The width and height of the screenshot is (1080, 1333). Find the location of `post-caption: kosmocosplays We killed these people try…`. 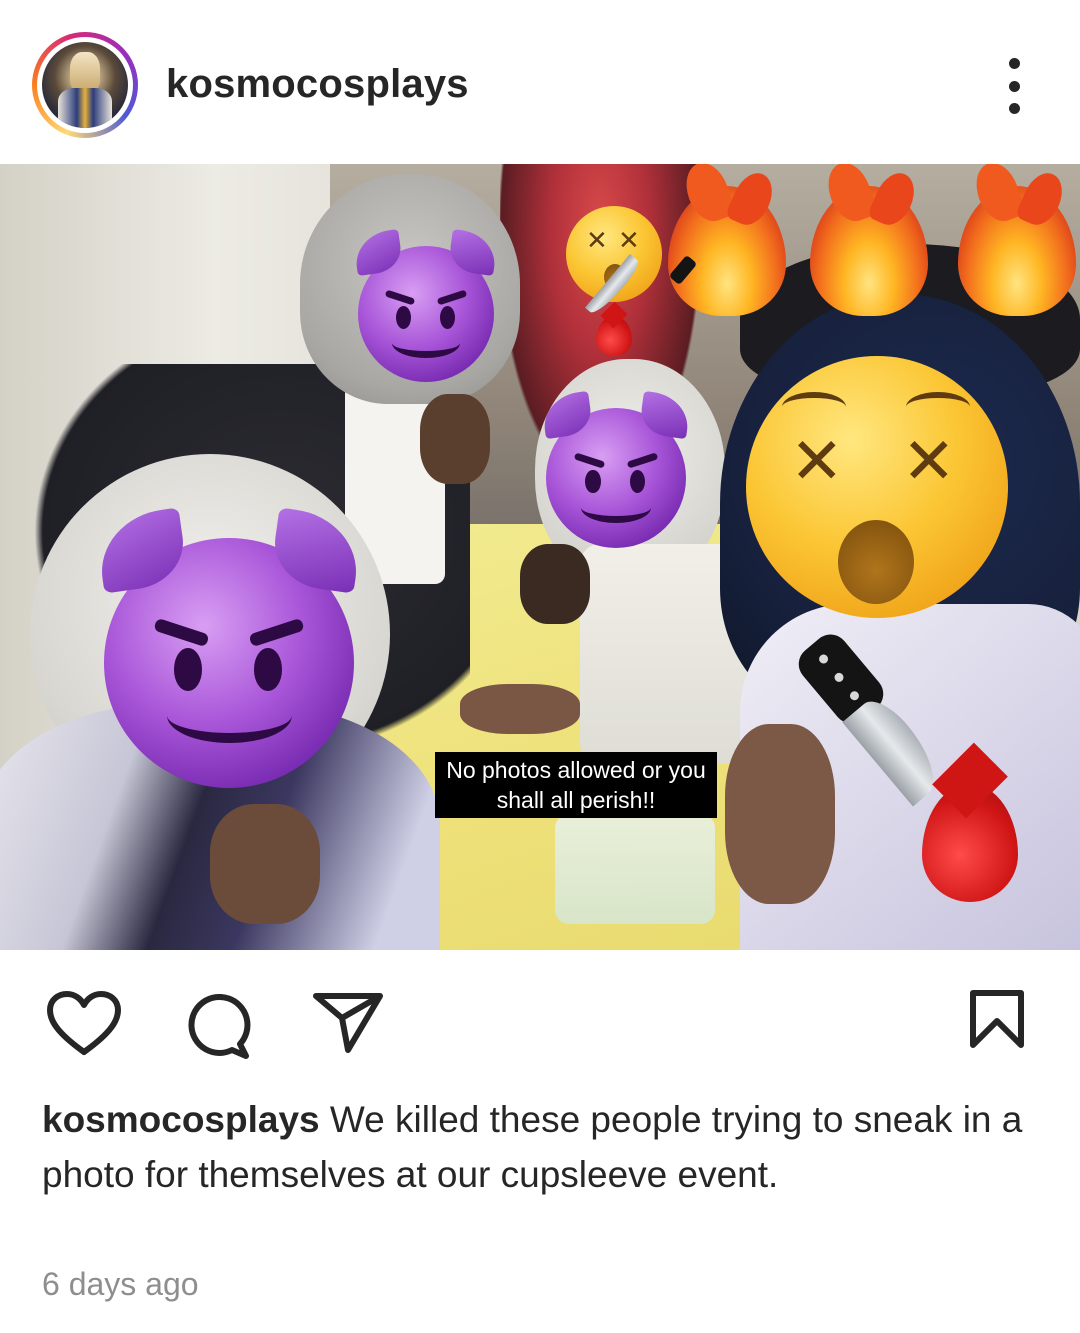

post-caption: kosmocosplays We killed these people try… is located at coordinates (542, 1147).